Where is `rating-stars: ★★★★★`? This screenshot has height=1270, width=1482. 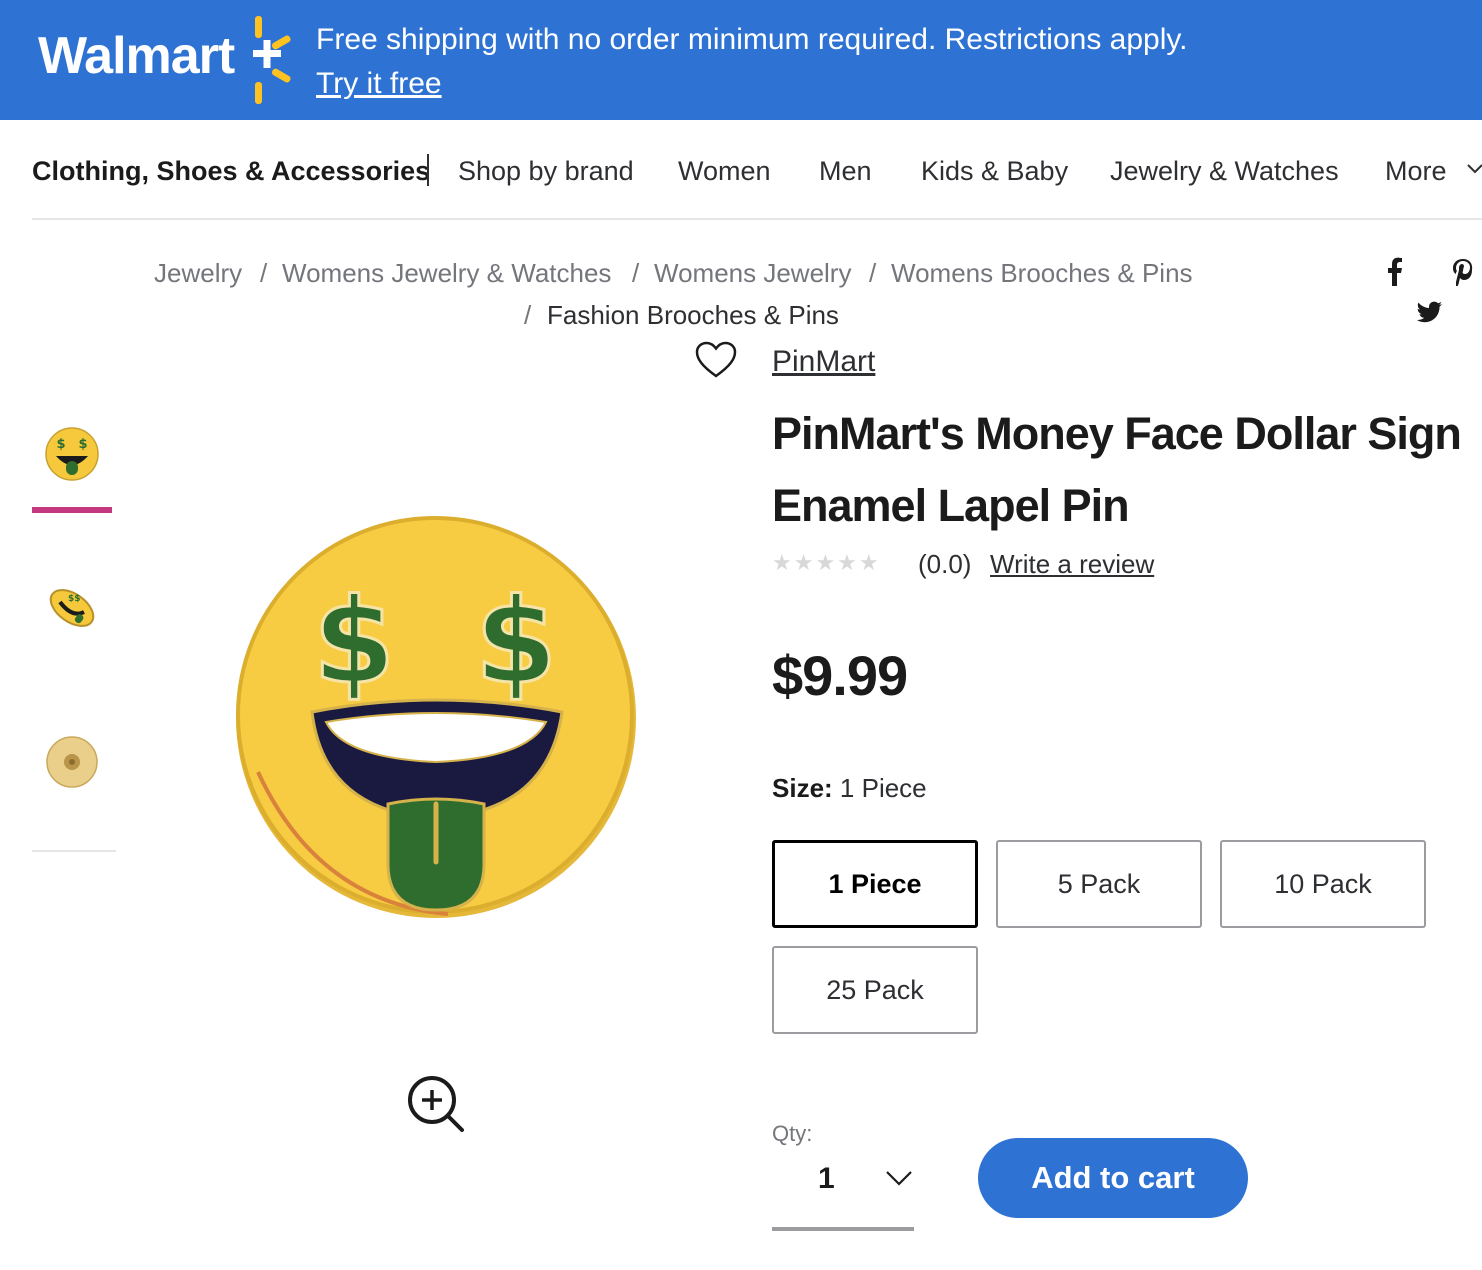 rating-stars: ★★★★★ is located at coordinates (826, 562).